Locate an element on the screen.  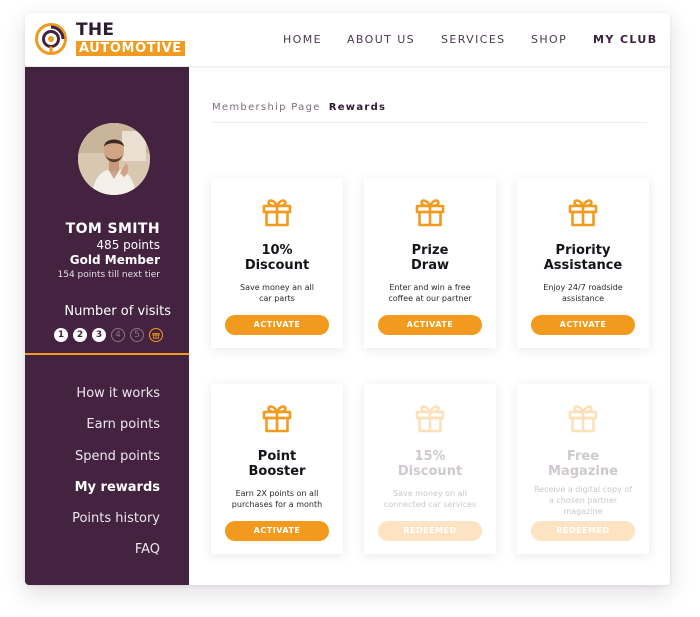
brand-wordmark: THE AUTOMOTIVE is located at coordinates (130, 39).